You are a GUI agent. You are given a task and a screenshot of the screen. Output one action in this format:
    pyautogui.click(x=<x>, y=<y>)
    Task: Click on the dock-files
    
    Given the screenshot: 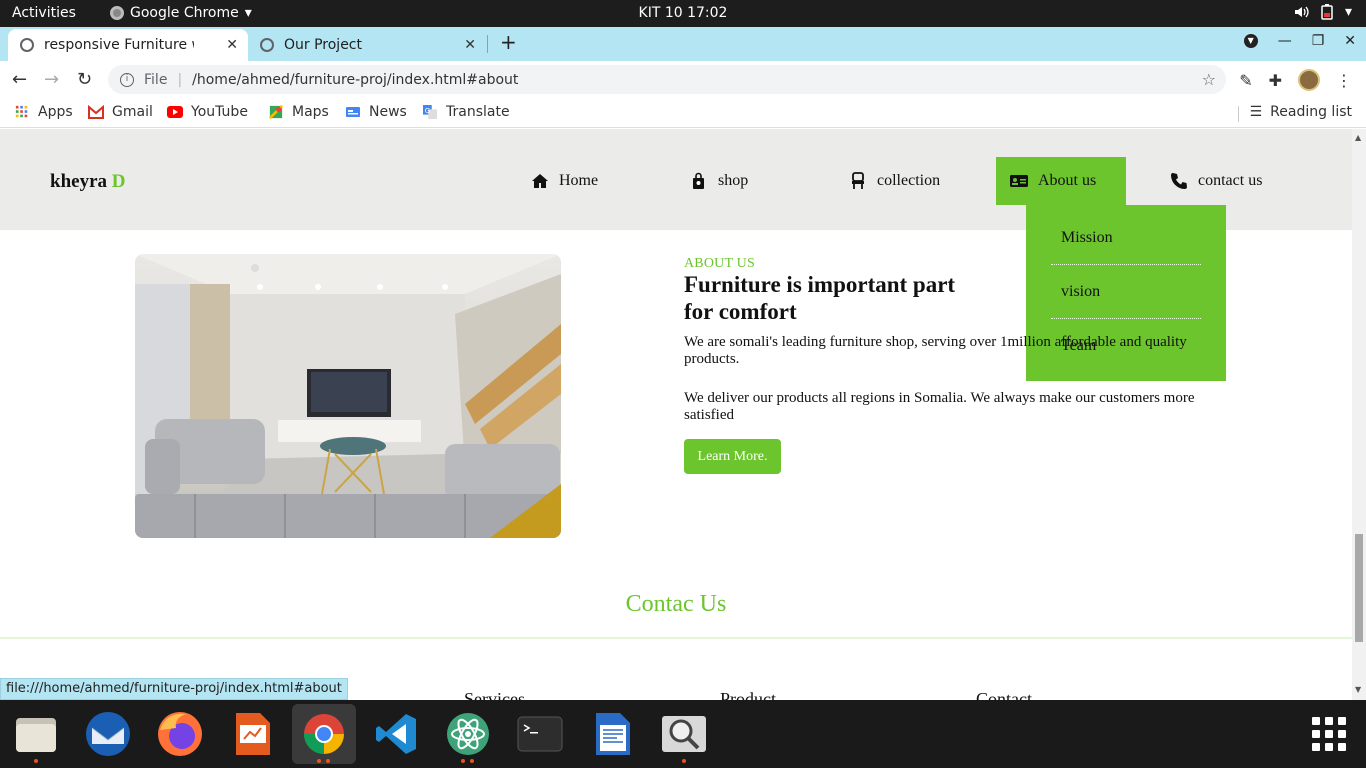 What is the action you would take?
    pyautogui.click(x=36, y=734)
    